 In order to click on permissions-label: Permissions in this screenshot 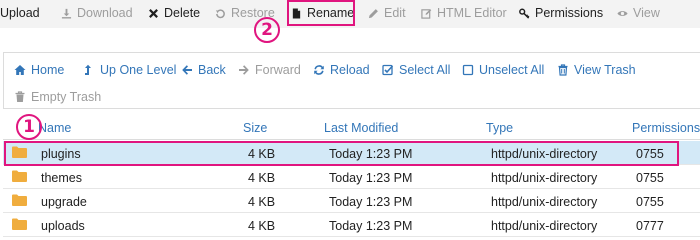, I will do `click(569, 13)`.